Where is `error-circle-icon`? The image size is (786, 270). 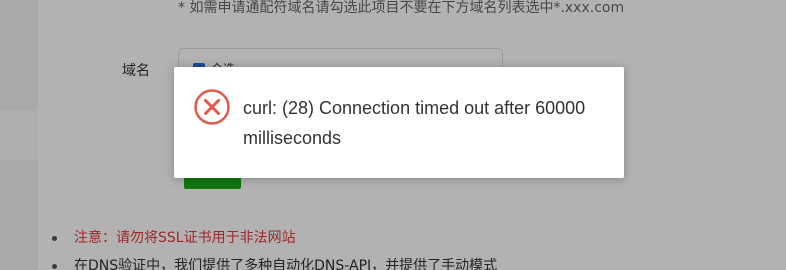 error-circle-icon is located at coordinates (212, 107).